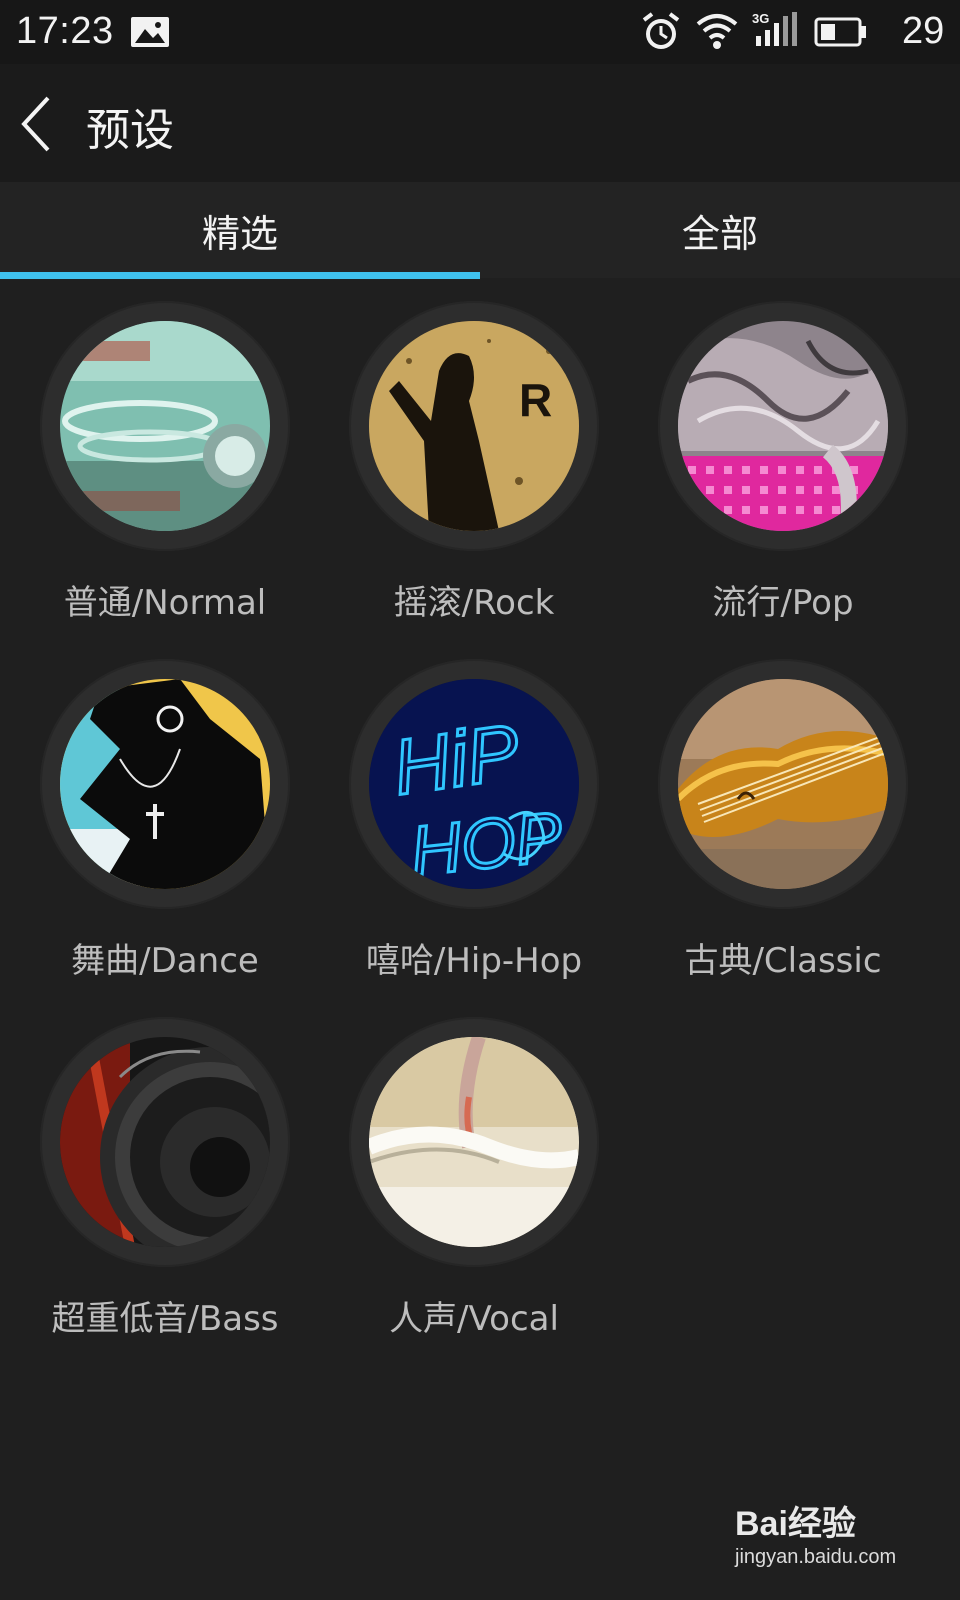 The width and height of the screenshot is (960, 1600). Describe the element at coordinates (760, 18) in the screenshot. I see `svg-text: 3G` at that location.